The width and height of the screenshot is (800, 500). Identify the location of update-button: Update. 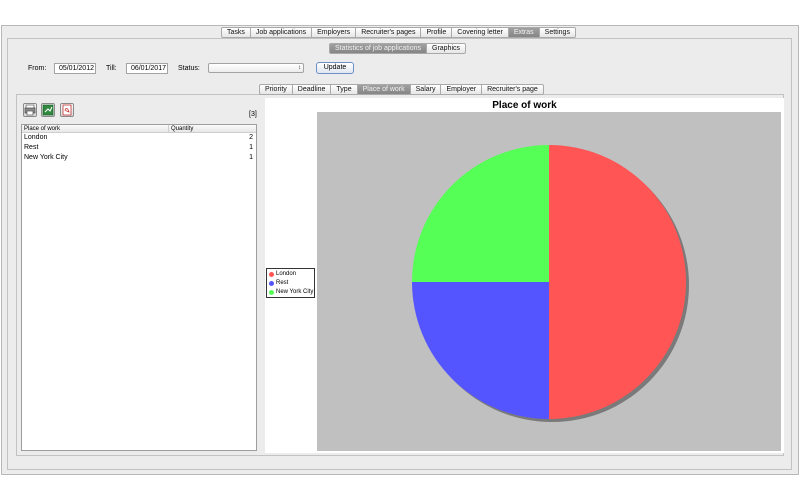
(335, 68).